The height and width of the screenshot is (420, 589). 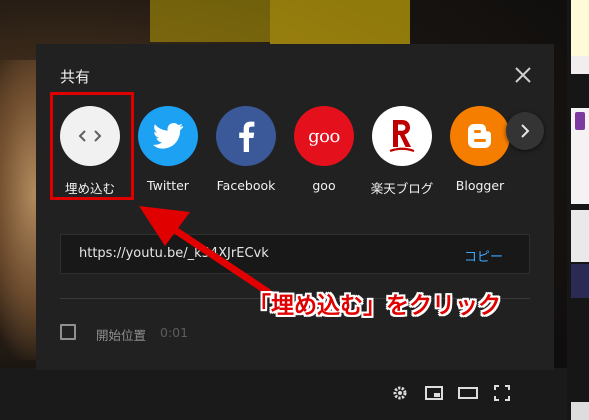 I want to click on related-videos-strip, so click(x=578, y=210).